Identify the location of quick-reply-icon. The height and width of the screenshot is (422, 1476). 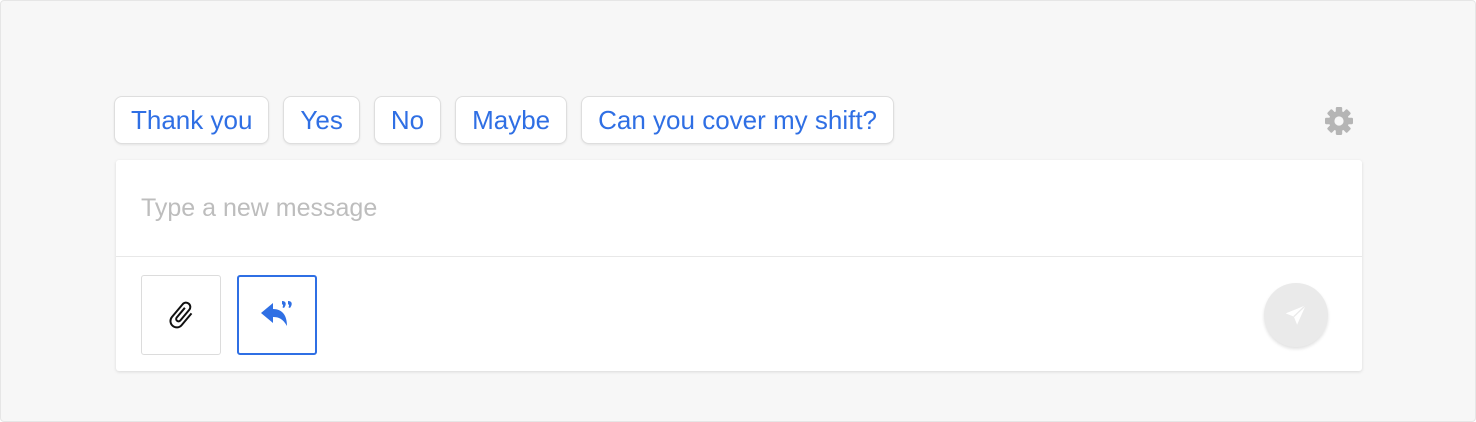
(276, 313).